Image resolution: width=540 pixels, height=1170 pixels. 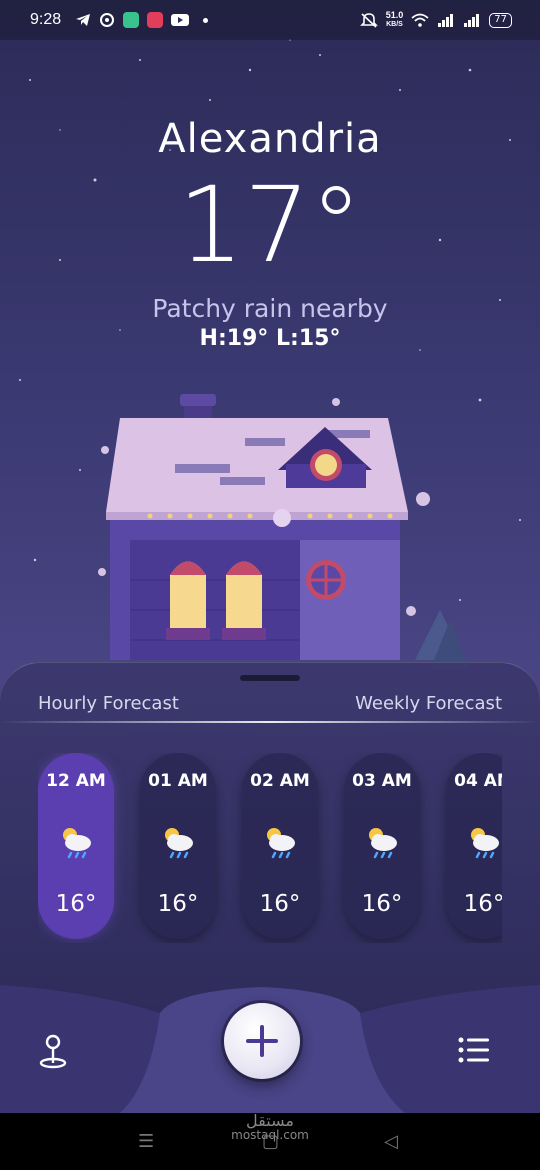 I want to click on youtube-icon, so click(x=180, y=20).